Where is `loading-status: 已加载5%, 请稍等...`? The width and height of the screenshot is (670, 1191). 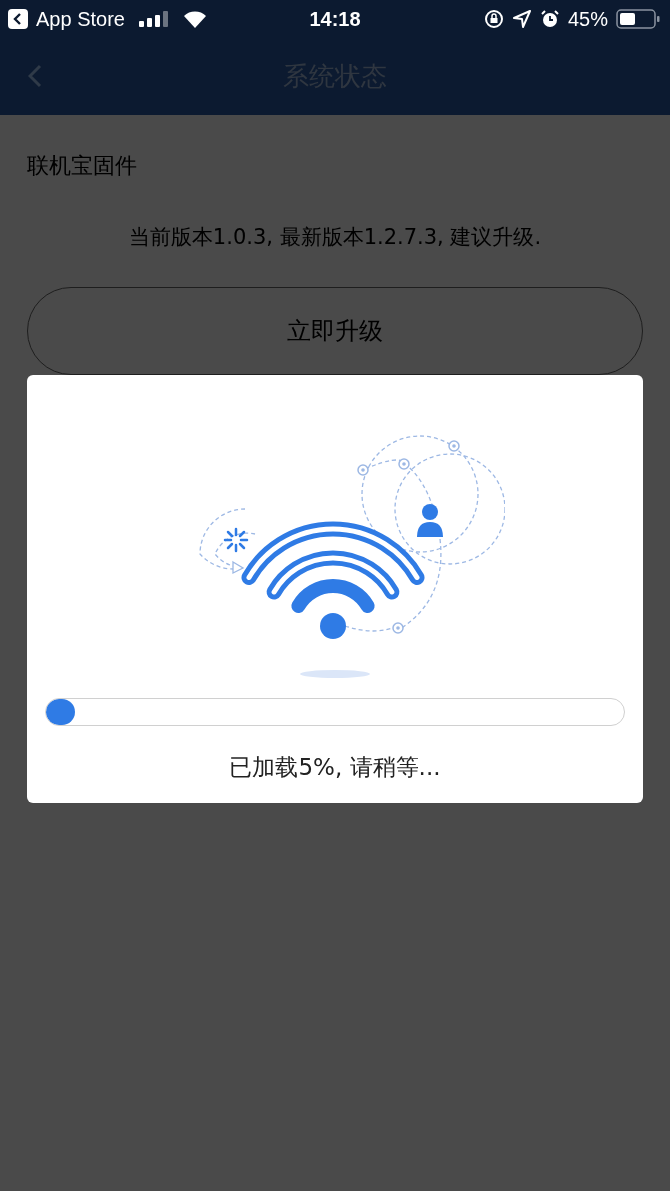
loading-status: 已加载5%, 请稍等... is located at coordinates (335, 767).